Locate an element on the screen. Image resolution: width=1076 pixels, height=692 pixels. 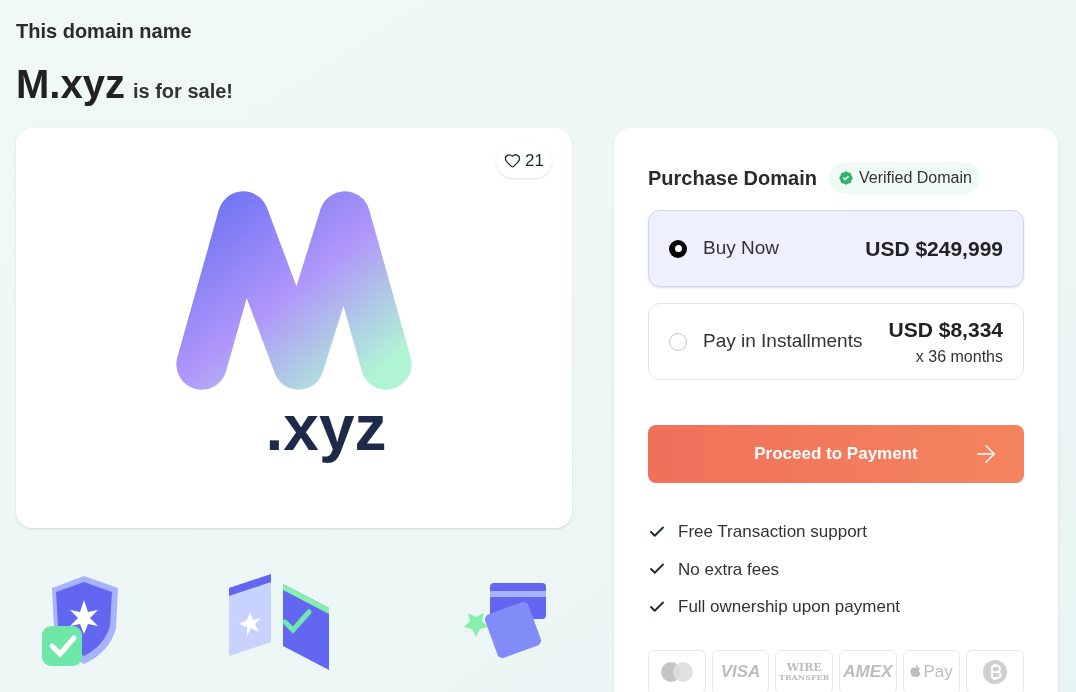
pay-label: Pay is located at coordinates (938, 671).